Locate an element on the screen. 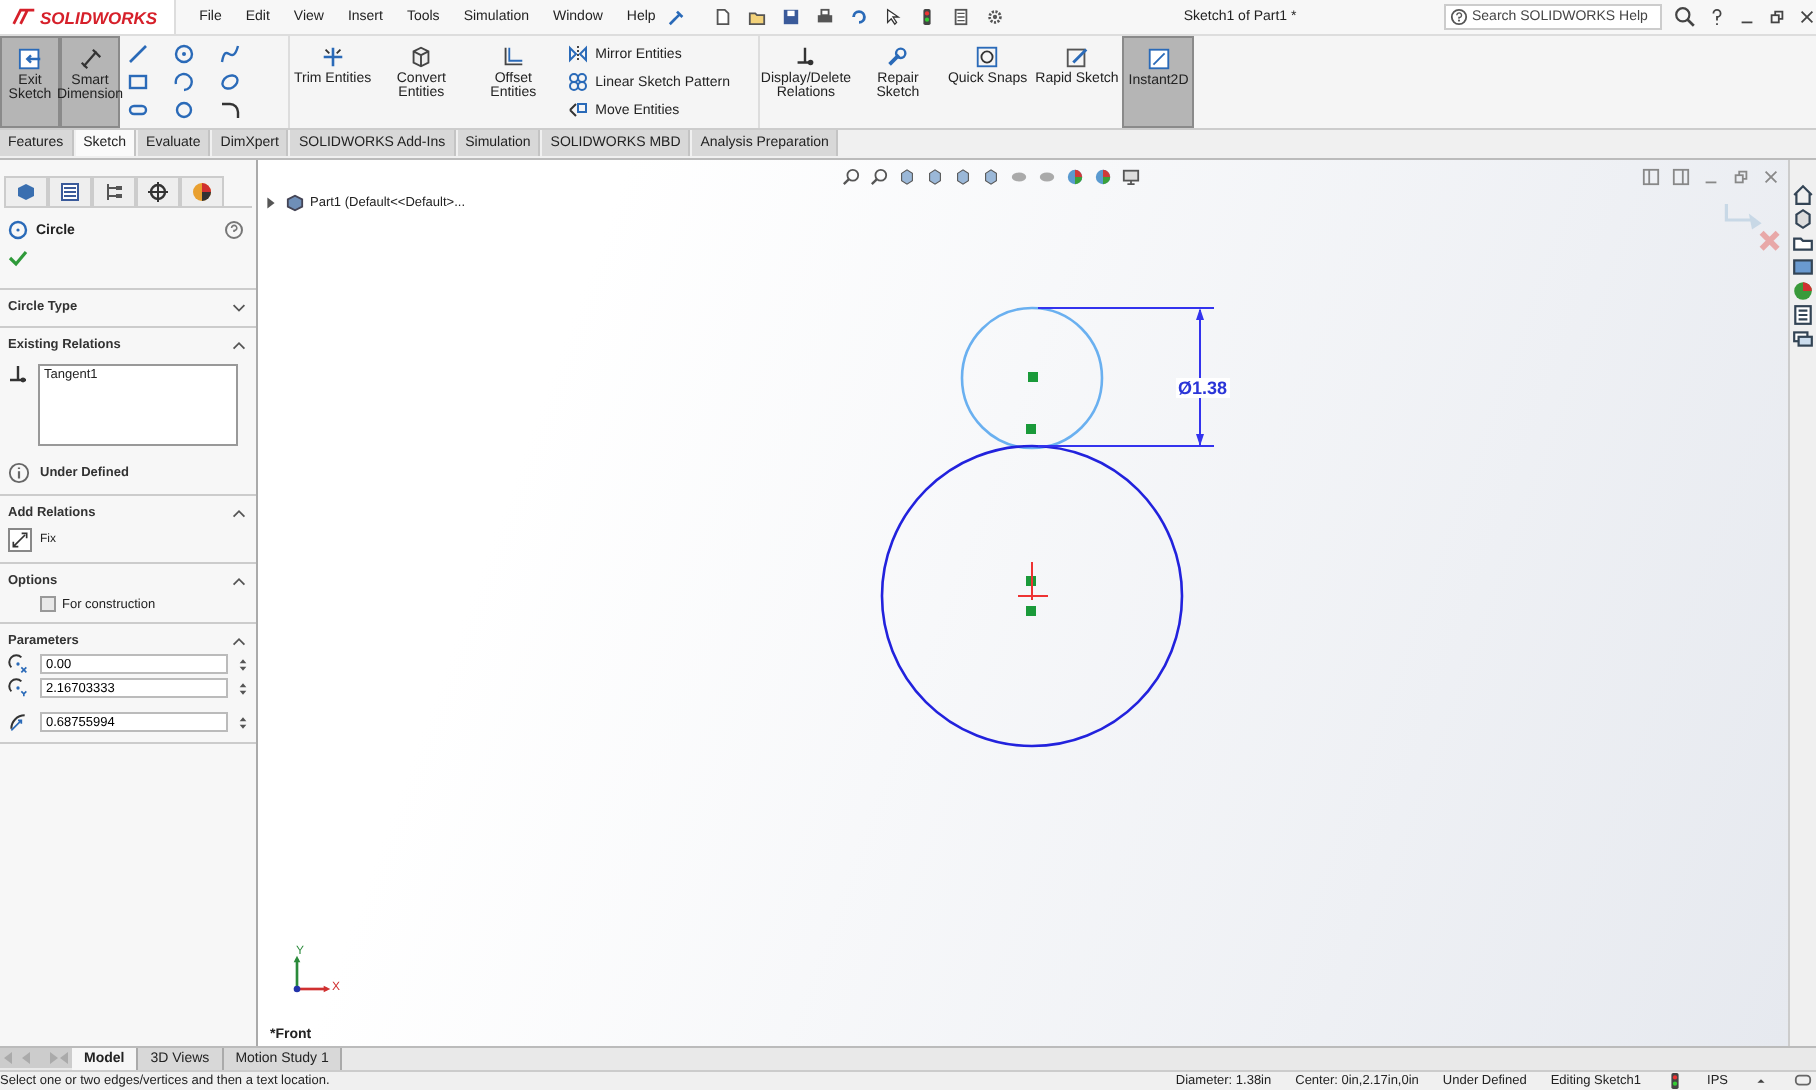 The image size is (1816, 1090). undo-icon is located at coordinates (858, 17).